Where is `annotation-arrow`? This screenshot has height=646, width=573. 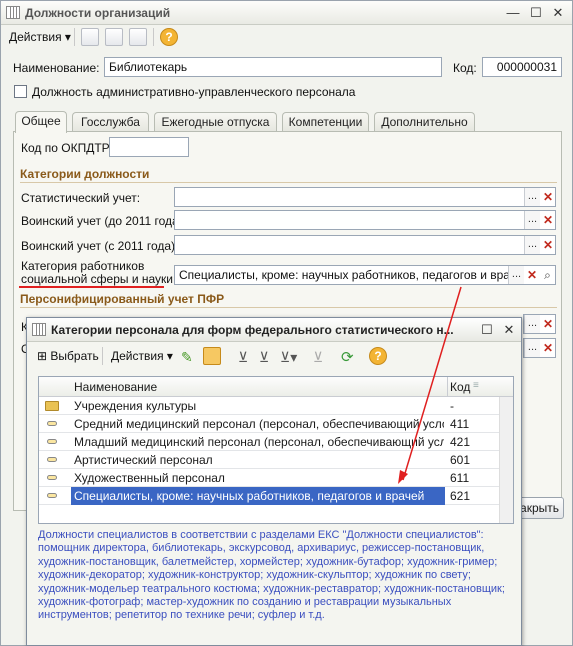 annotation-arrow is located at coordinates (430, 385).